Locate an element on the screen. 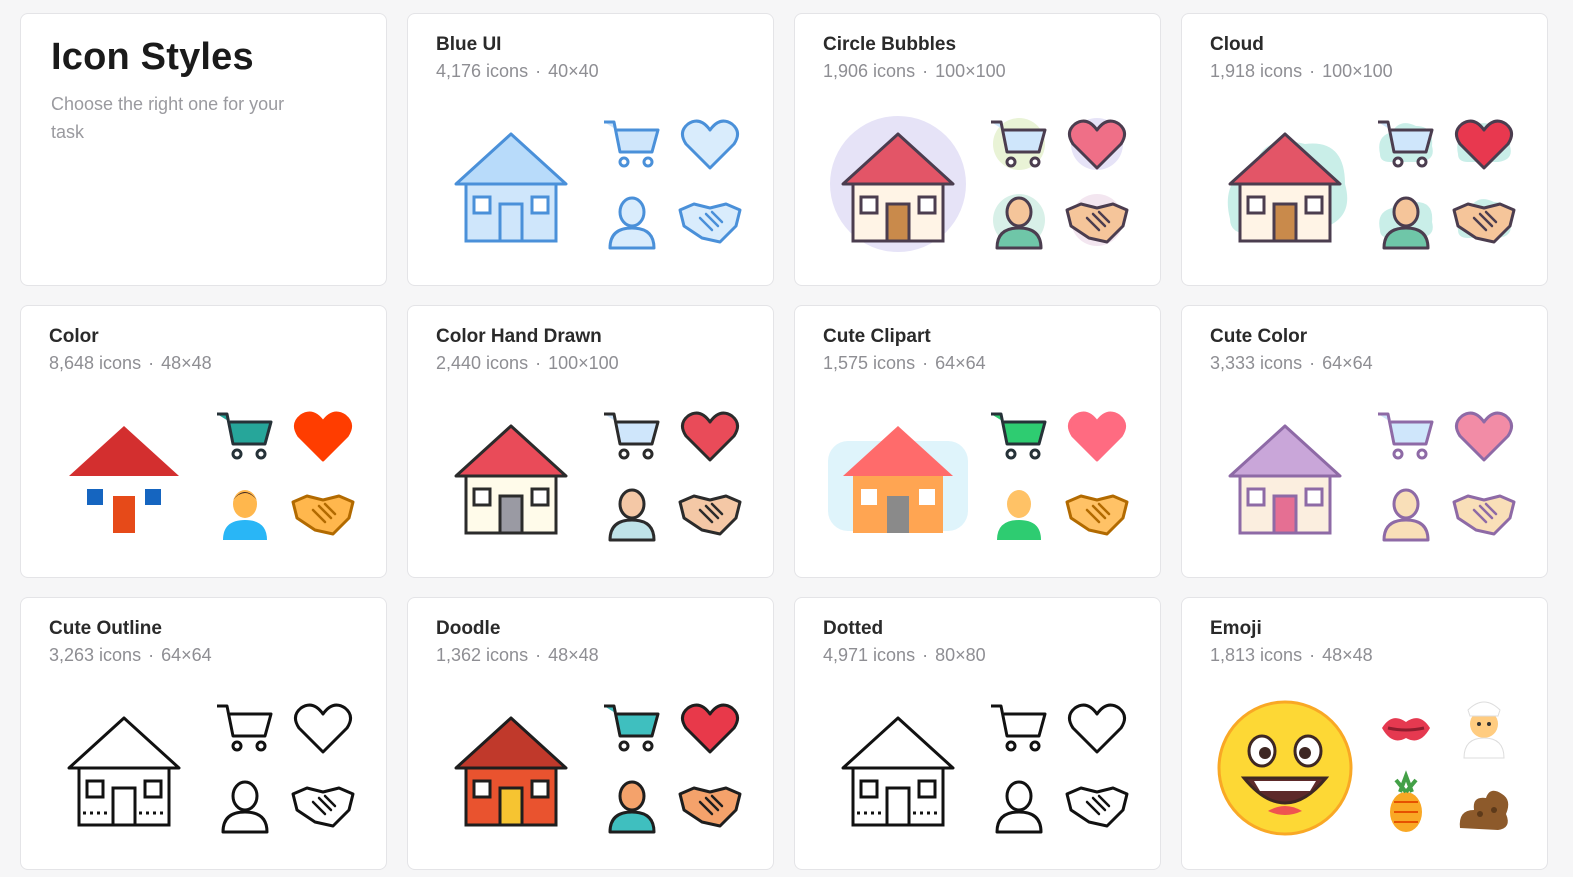 The height and width of the screenshot is (877, 1573). style-meta: 3,263 icons · 64×64 is located at coordinates (130, 655).